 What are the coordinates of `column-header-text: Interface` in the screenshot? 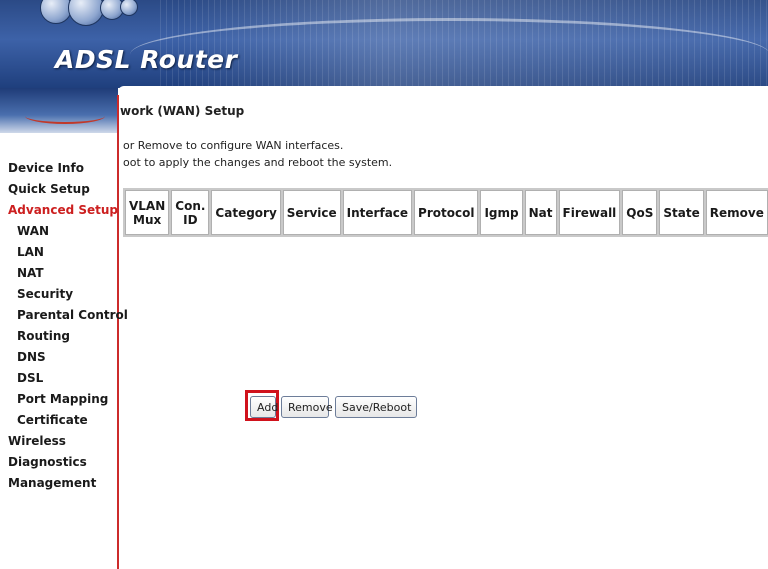 It's located at (377, 212).